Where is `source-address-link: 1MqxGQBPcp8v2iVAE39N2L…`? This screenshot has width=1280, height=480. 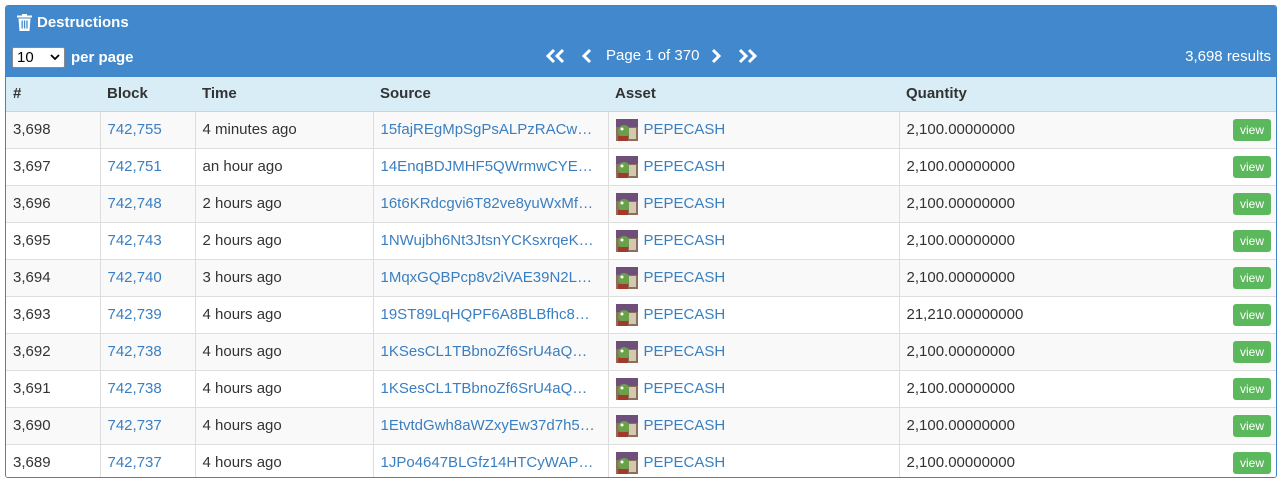
source-address-link: 1MqxGQBPcp8v2iVAE39N2L… is located at coordinates (487, 277).